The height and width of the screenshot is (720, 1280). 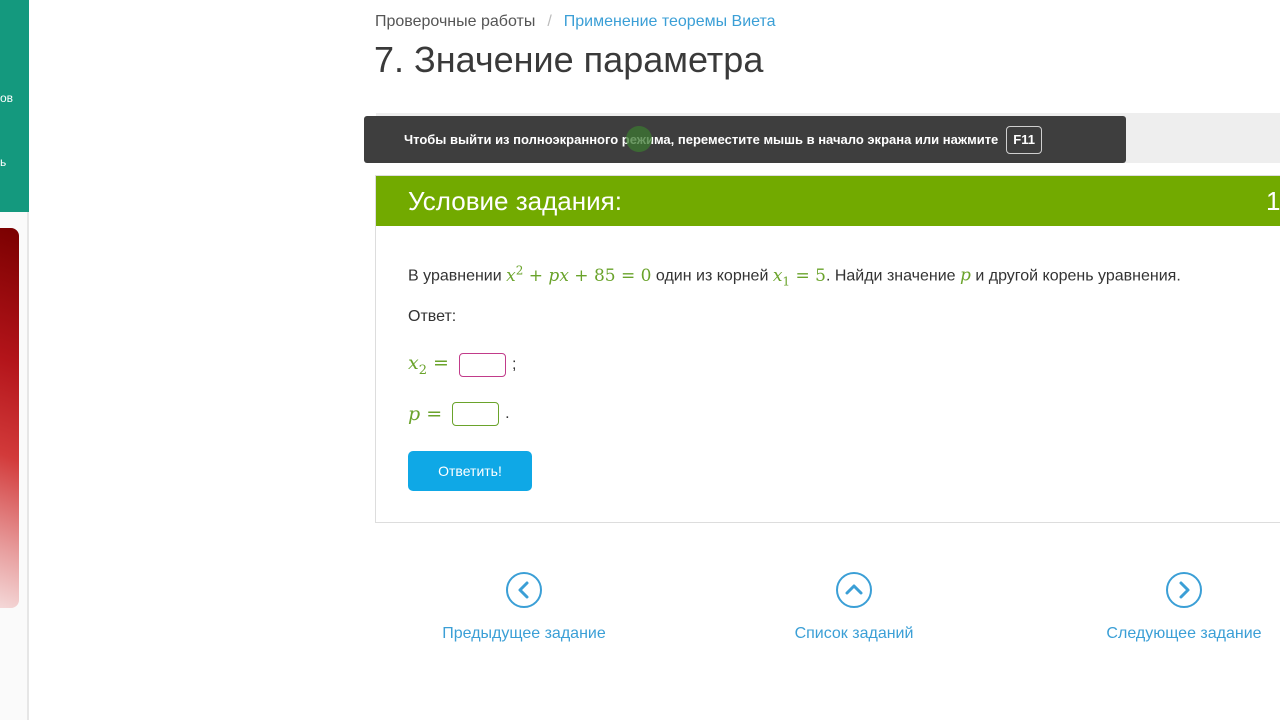 I want to click on task-score-number: 1, so click(x=1273, y=201).